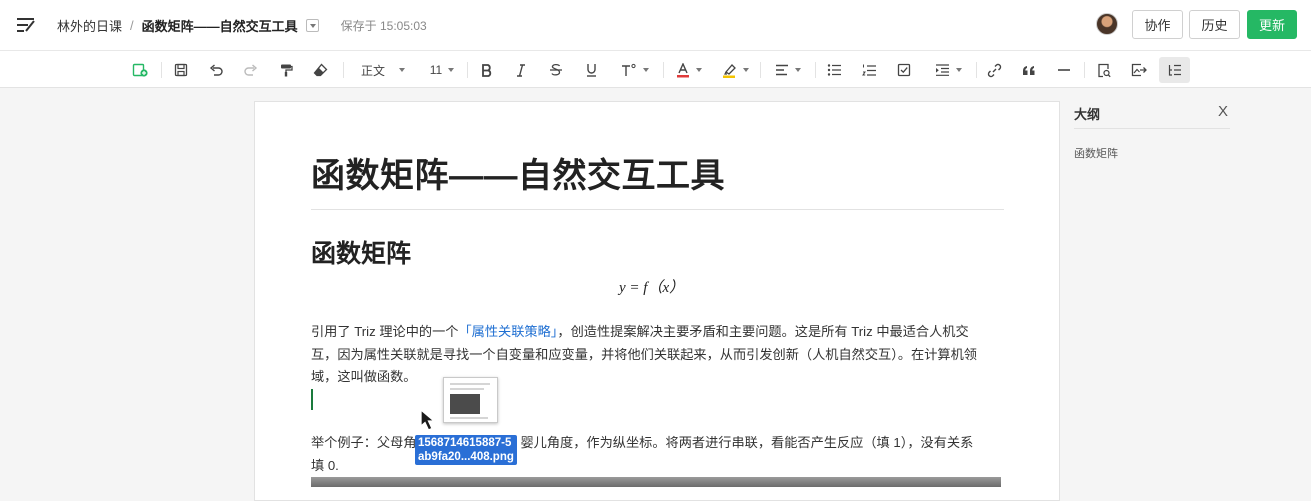 Image resolution: width=1311 pixels, height=501 pixels. What do you see at coordinates (436, 70) in the screenshot?
I see `font-size-value: 11` at bounding box center [436, 70].